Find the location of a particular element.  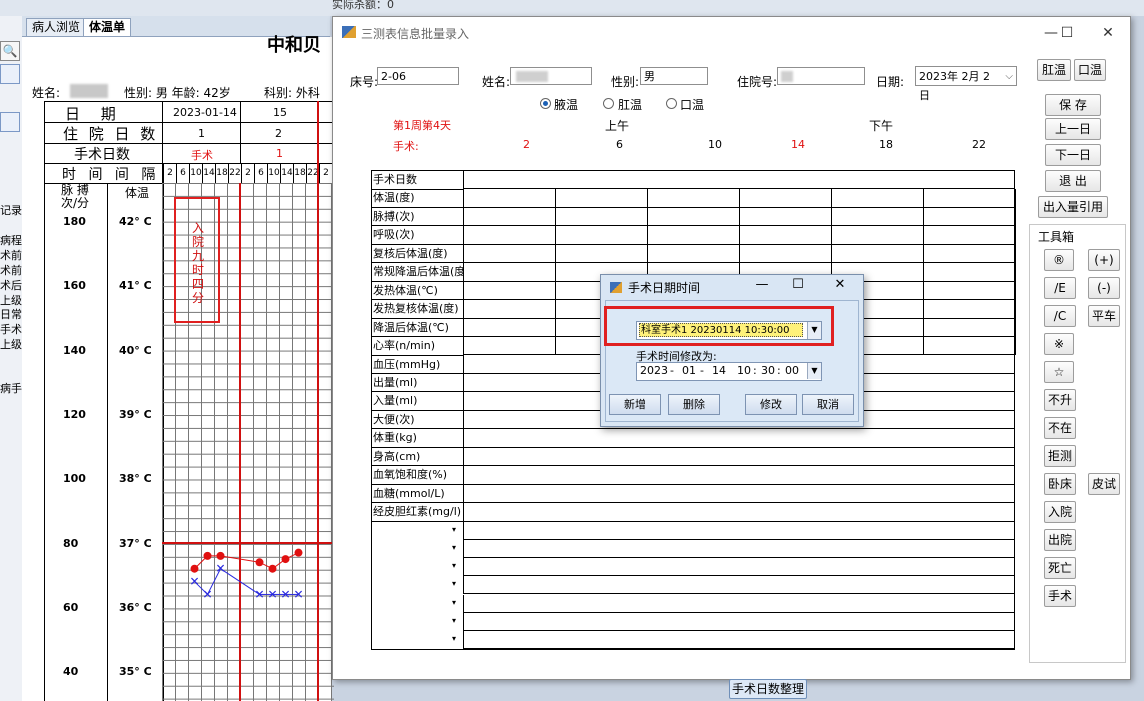

tool-button: 平车 is located at coordinates (1104, 316).